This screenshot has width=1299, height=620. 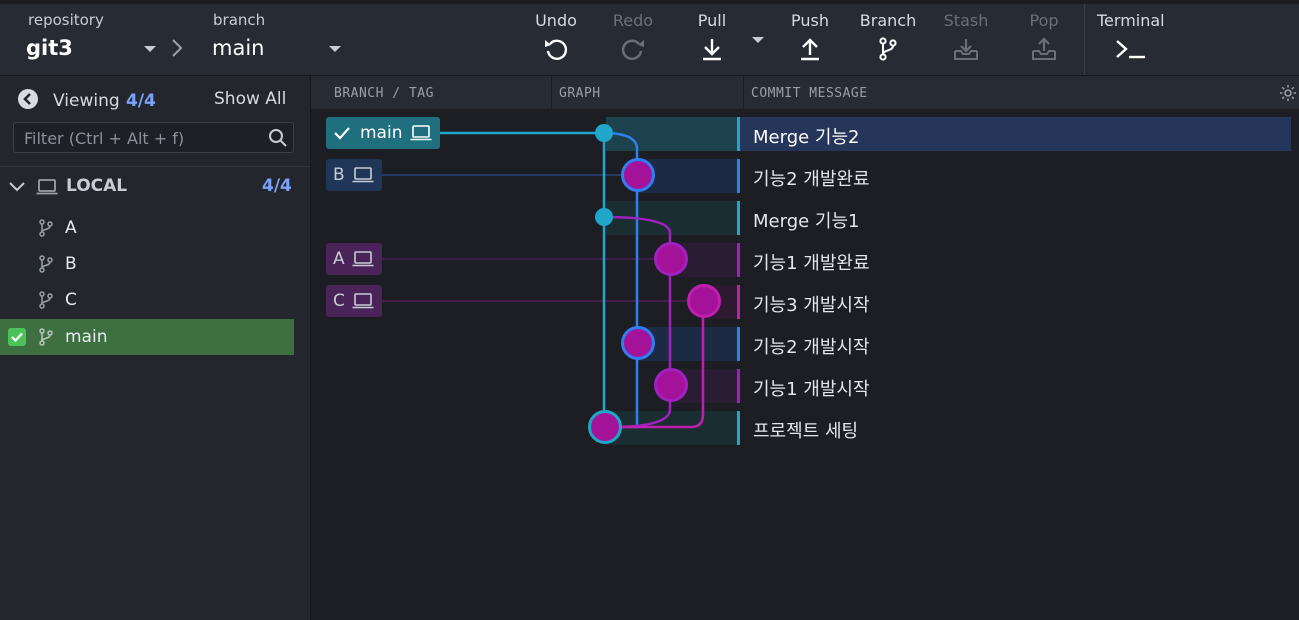 What do you see at coordinates (17, 337) in the screenshot?
I see `checkbox-checked-icon` at bounding box center [17, 337].